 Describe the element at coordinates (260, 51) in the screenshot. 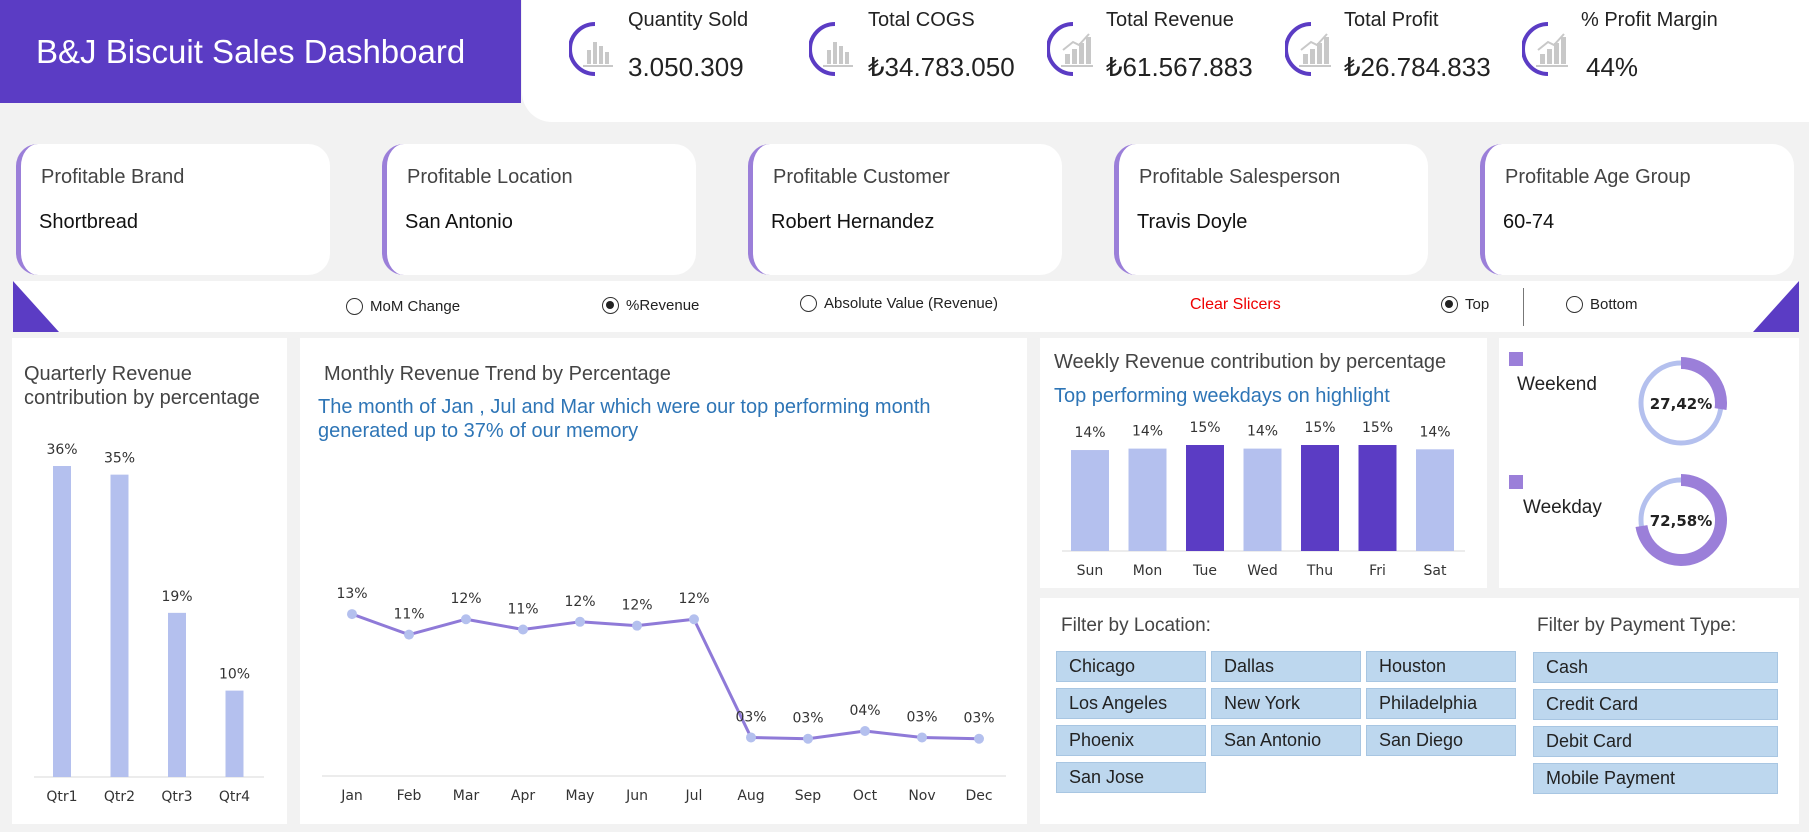

I see `dashboard-title: B&J Biscuit Sales Dashboard` at that location.